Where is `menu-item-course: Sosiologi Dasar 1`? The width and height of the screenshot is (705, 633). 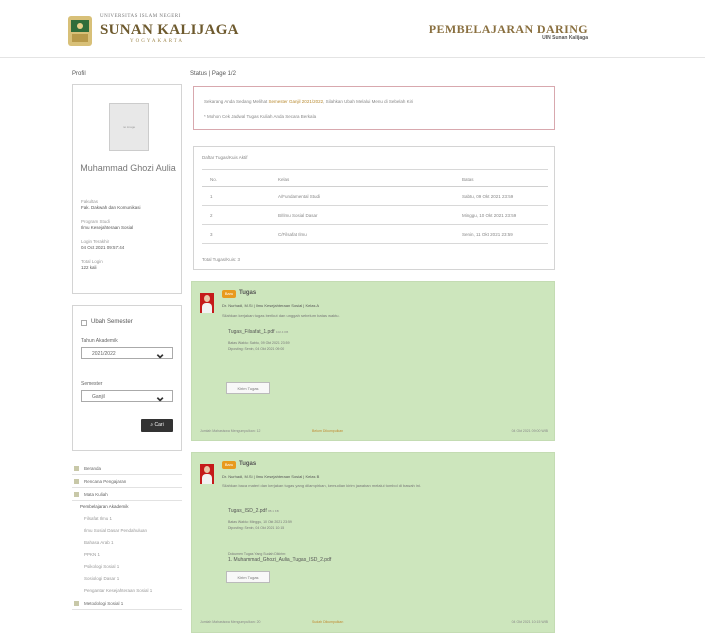 menu-item-course: Sosiologi Dasar 1 is located at coordinates (127, 579).